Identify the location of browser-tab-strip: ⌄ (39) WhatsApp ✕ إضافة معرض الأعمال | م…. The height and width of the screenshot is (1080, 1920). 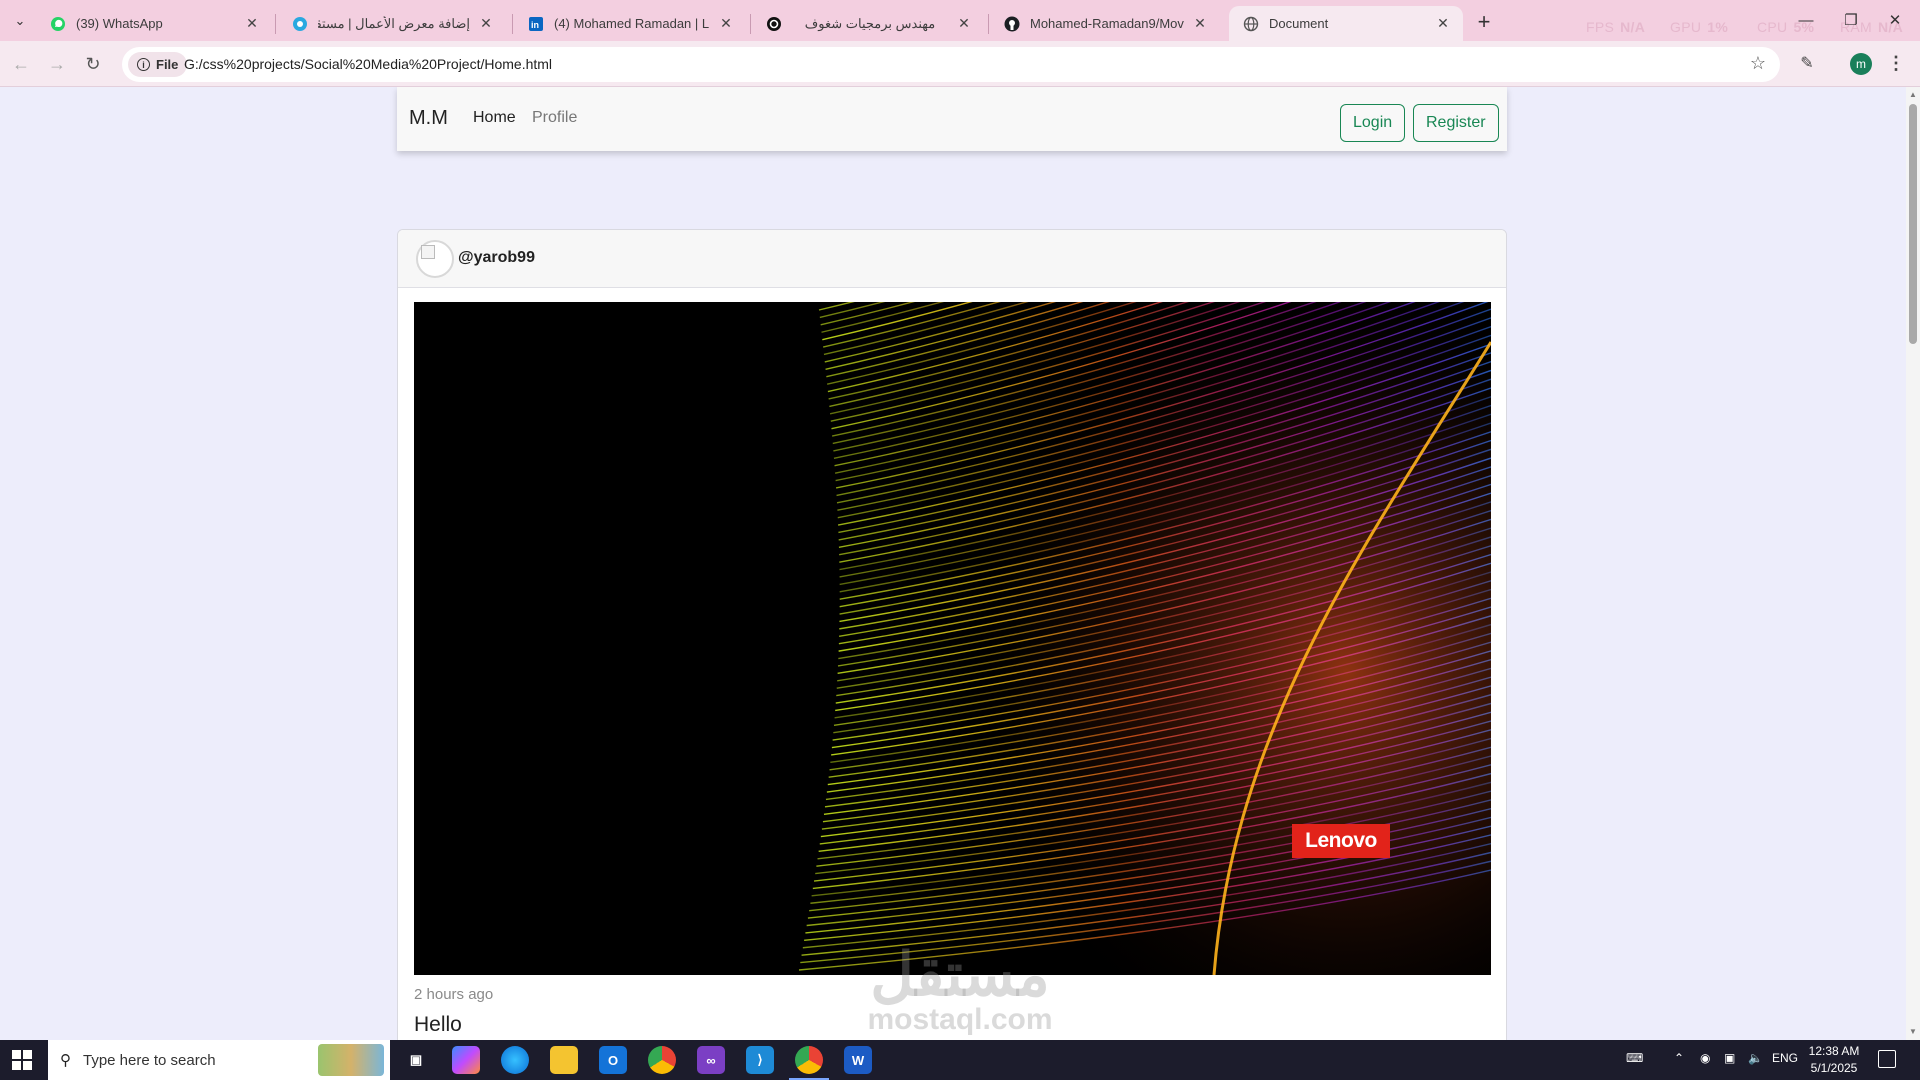
(960, 20).